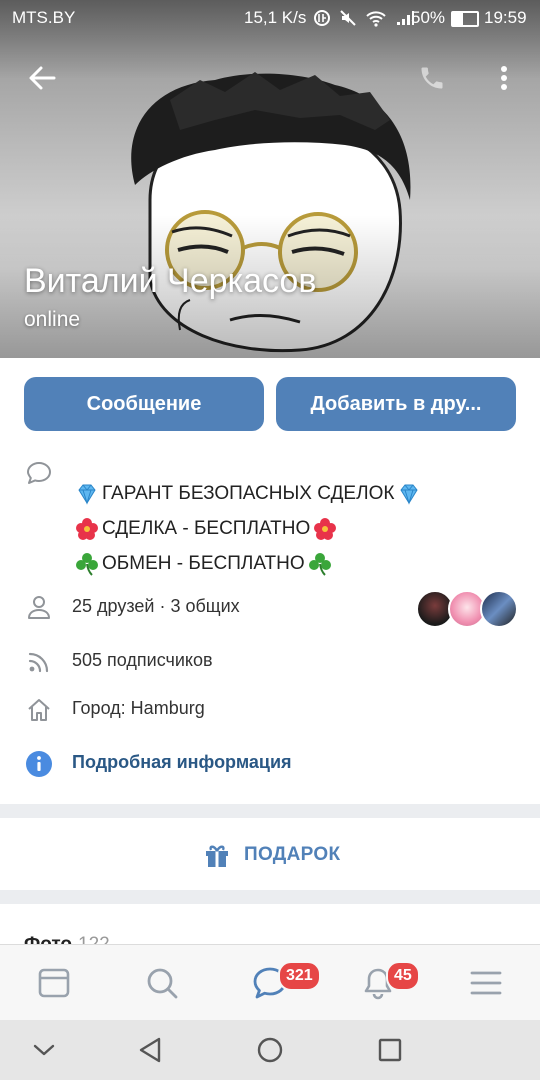 Image resolution: width=540 pixels, height=1080 pixels. Describe the element at coordinates (156, 606) in the screenshot. I see `friends-count: 25 друзей · 3 общих` at that location.